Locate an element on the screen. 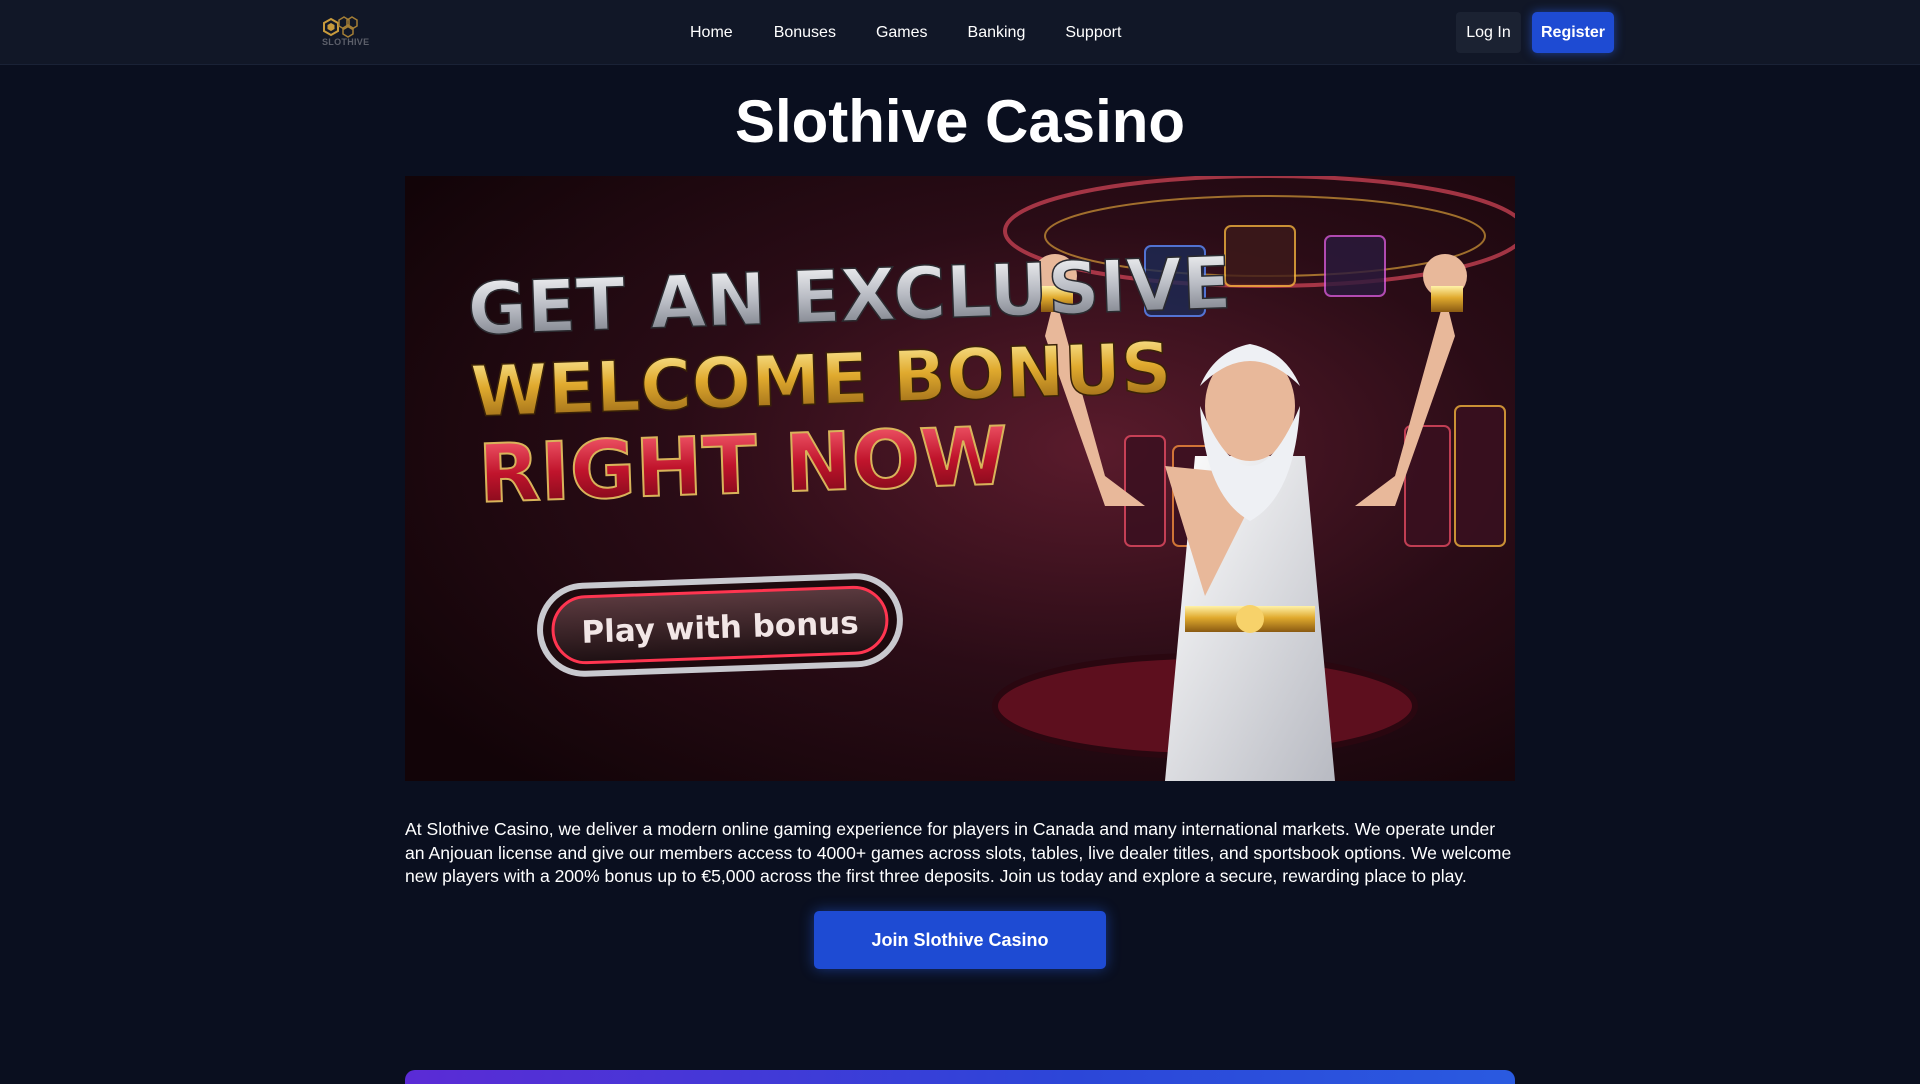 Image resolution: width=1920 pixels, height=1084 pixels. nav-link-home: Home is located at coordinates (711, 33).